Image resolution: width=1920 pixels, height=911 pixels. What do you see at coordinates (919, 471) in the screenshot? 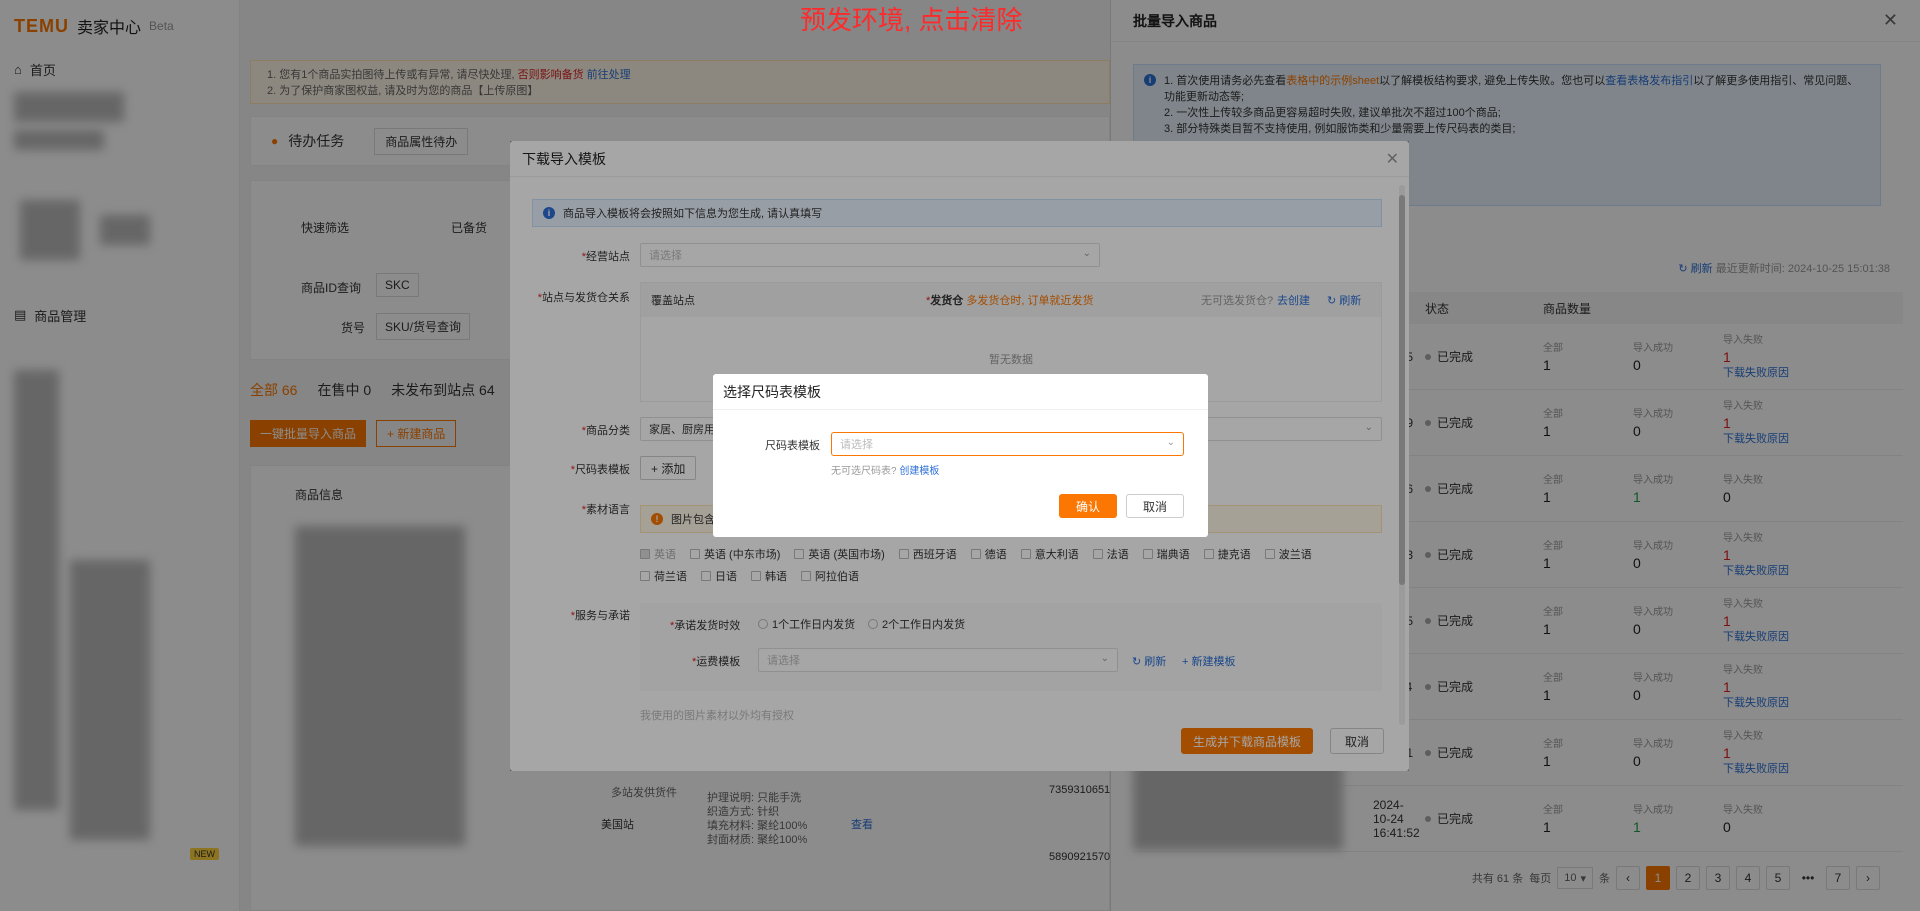
I see `create-template-link: 创建模板` at bounding box center [919, 471].